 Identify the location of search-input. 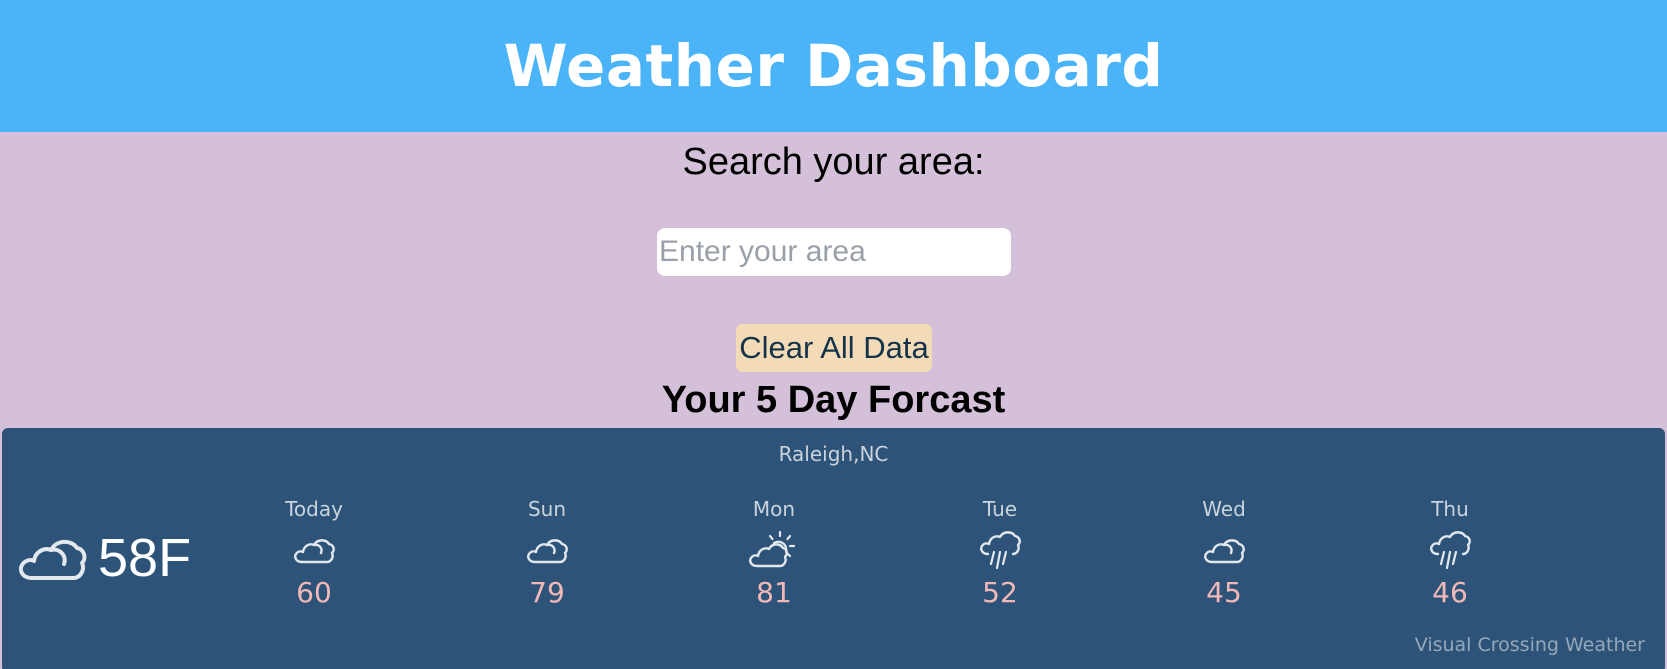
(834, 252).